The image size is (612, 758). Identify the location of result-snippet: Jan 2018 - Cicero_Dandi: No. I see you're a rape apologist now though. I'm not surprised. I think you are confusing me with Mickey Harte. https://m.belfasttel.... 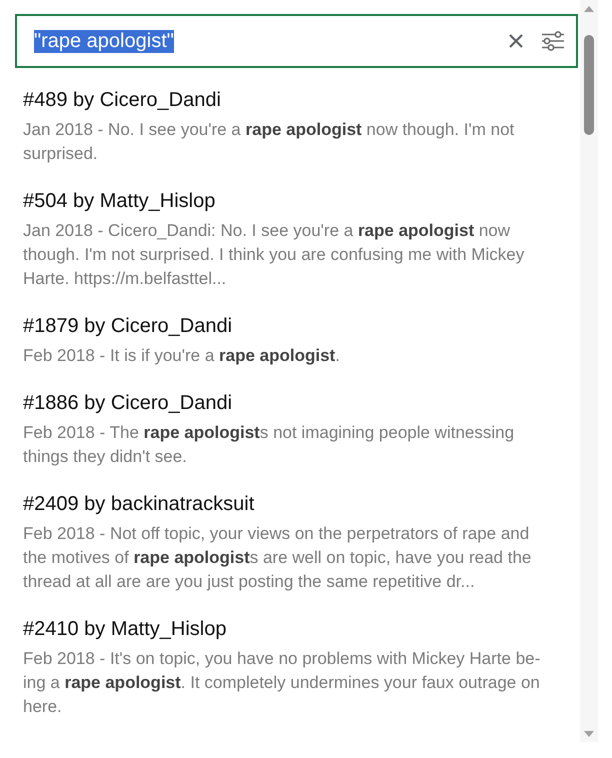
(274, 255).